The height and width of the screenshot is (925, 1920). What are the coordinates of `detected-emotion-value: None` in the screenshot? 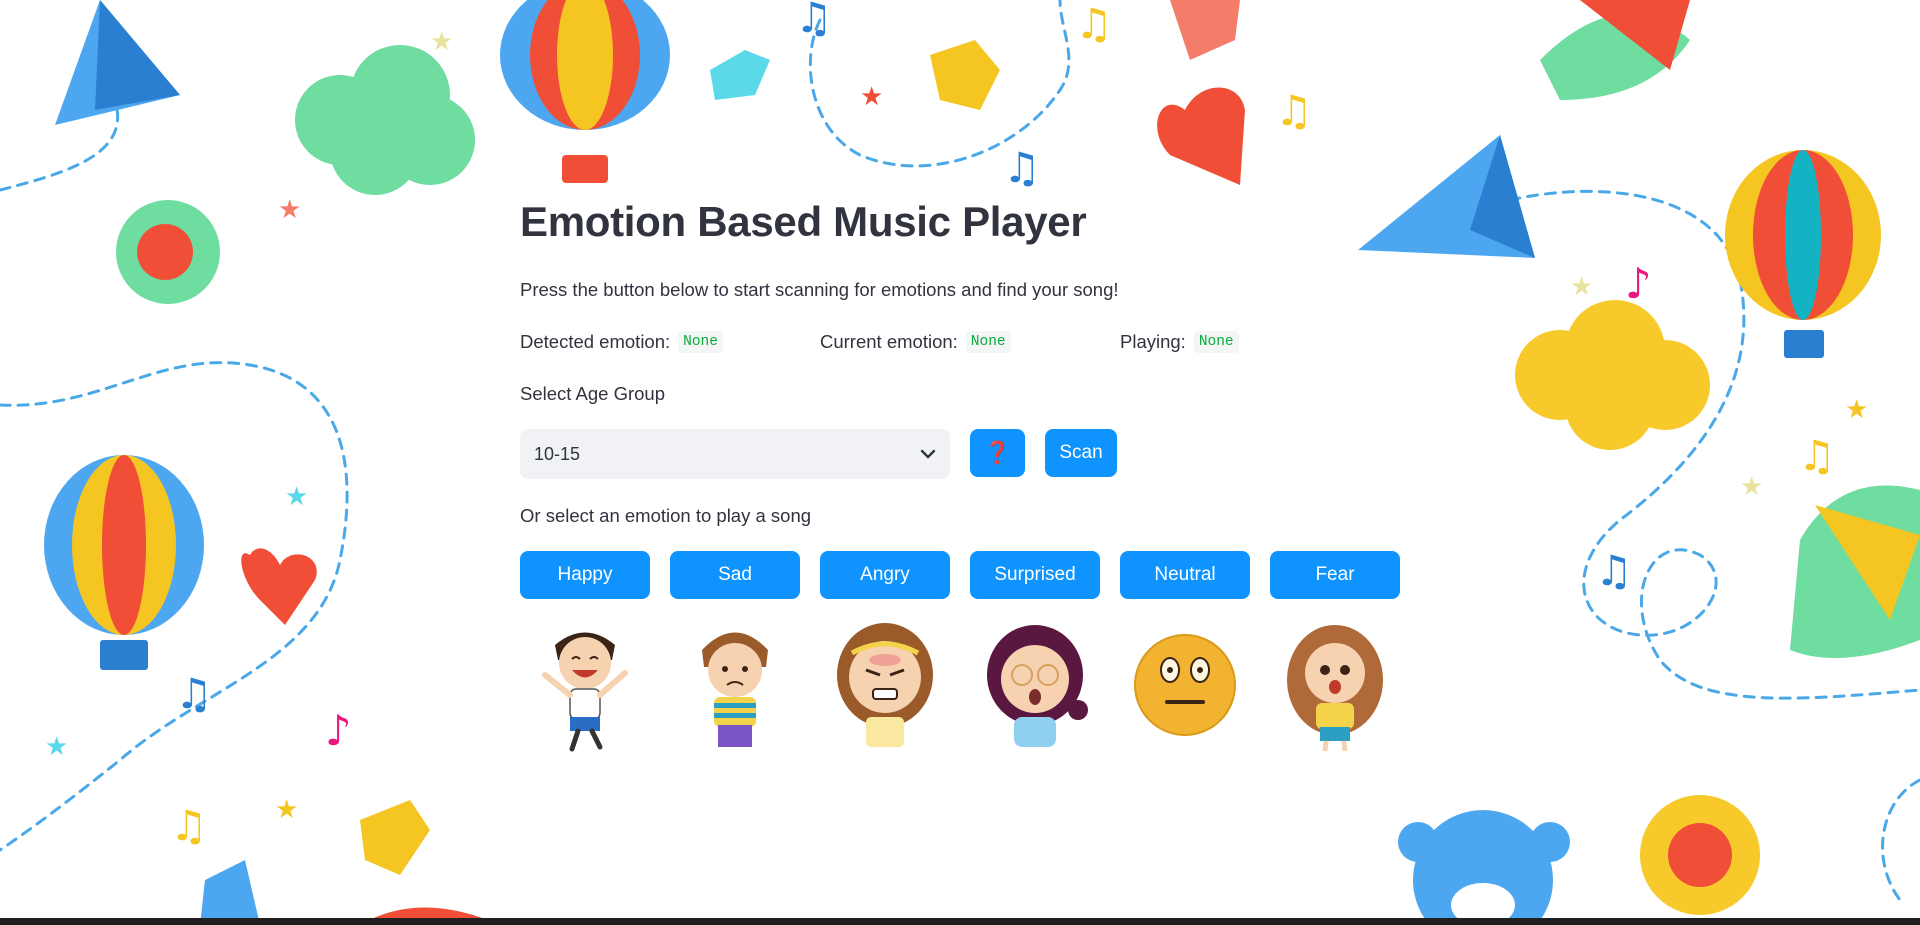 It's located at (700, 342).